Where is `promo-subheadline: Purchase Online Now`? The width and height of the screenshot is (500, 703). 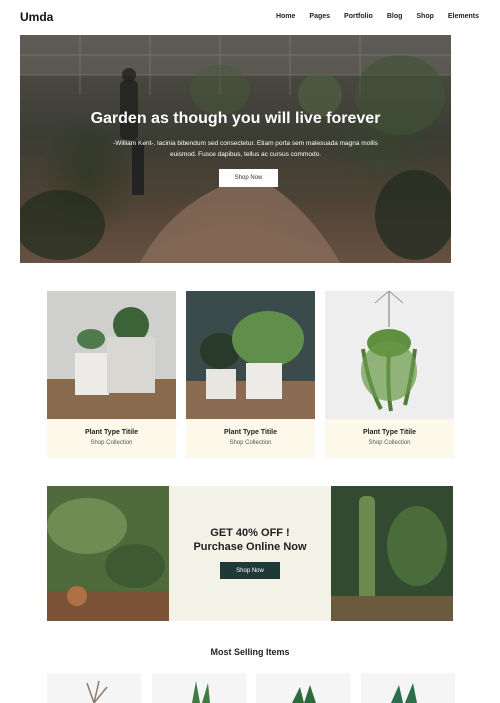
promo-subheadline: Purchase Online Now is located at coordinates (250, 547).